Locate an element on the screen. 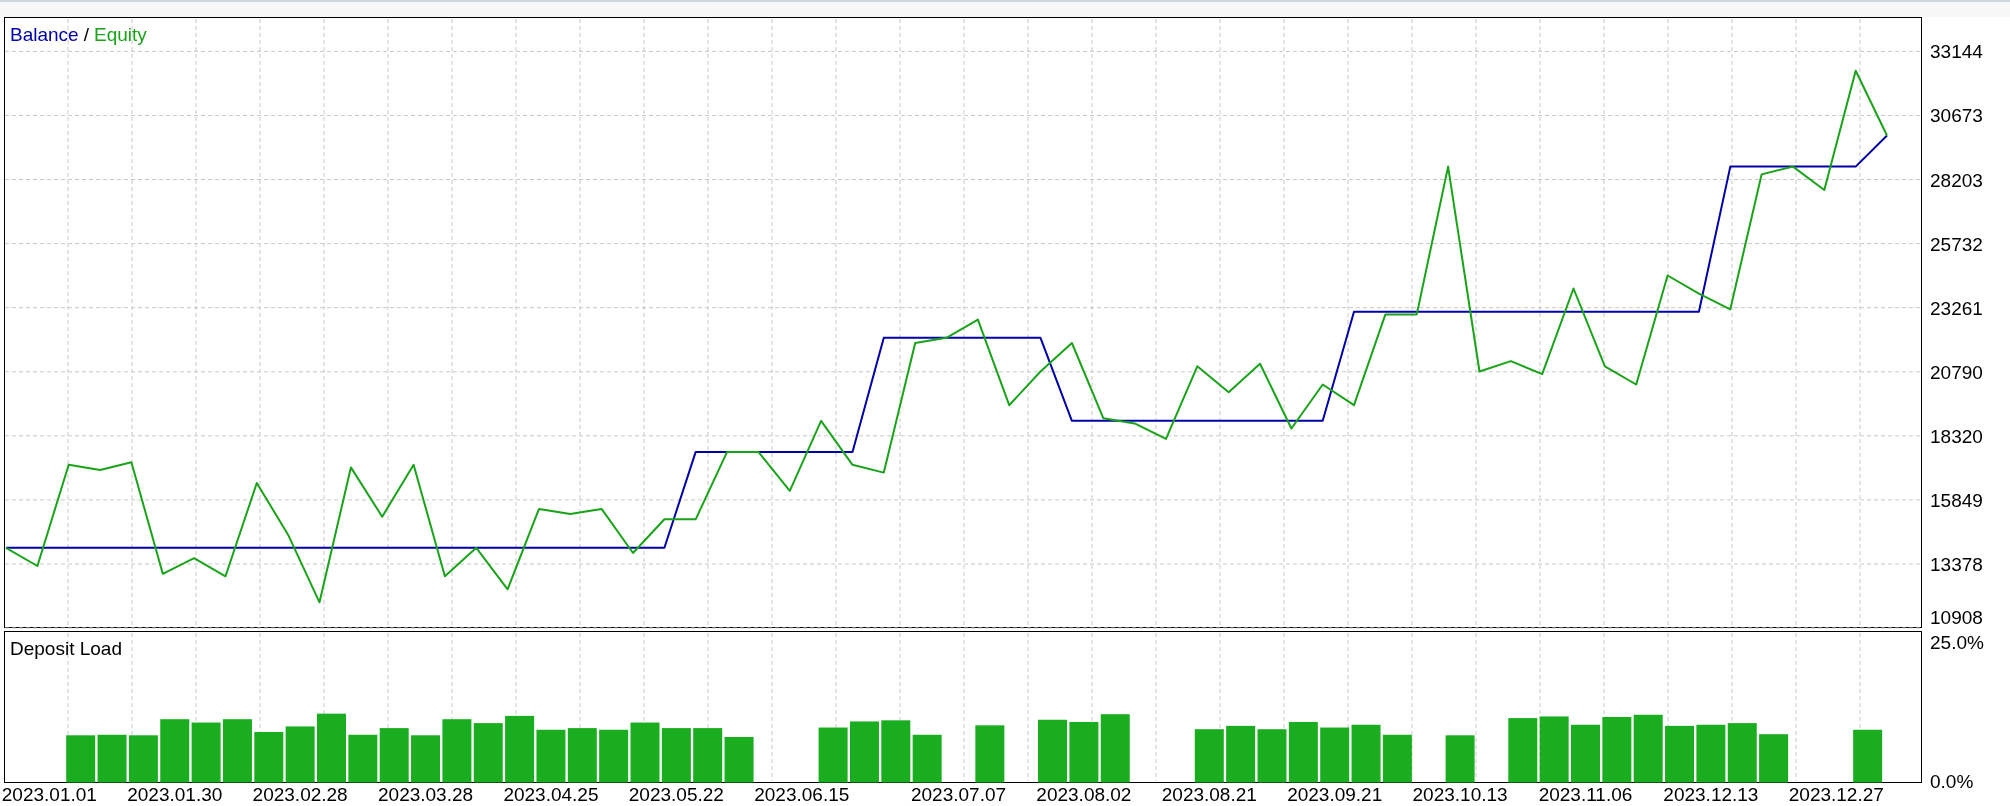 The image size is (2010, 806). axis-label: 18320 is located at coordinates (1956, 436).